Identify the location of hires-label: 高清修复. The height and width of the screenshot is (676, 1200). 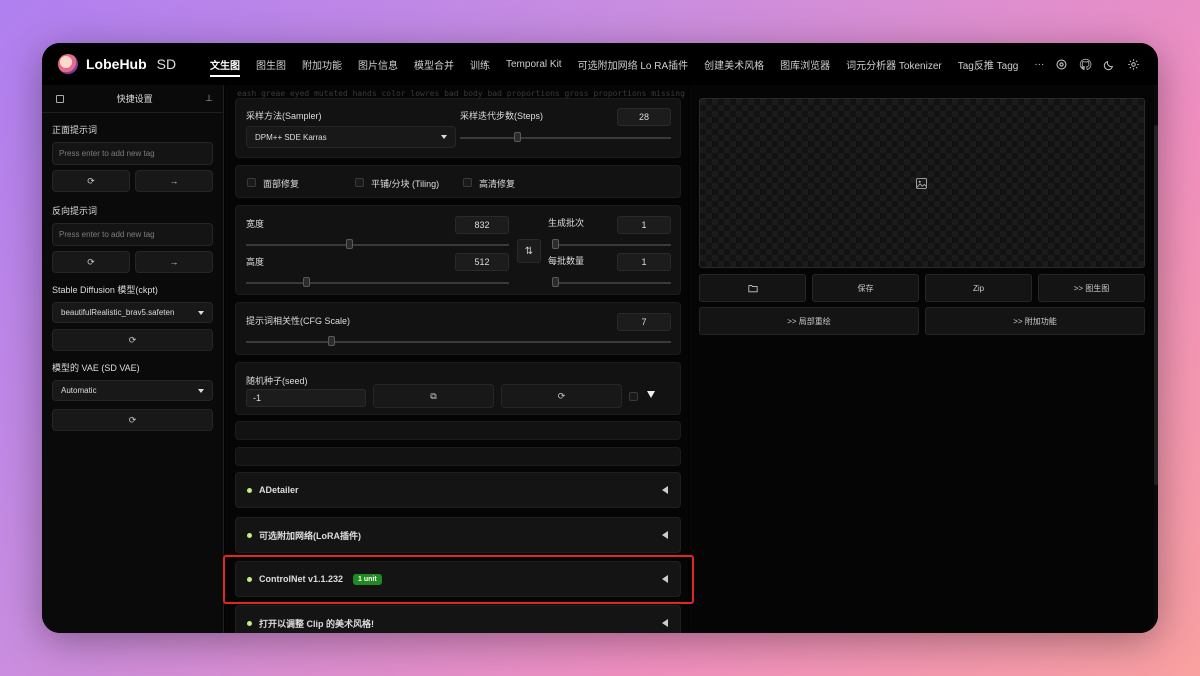
(497, 184).